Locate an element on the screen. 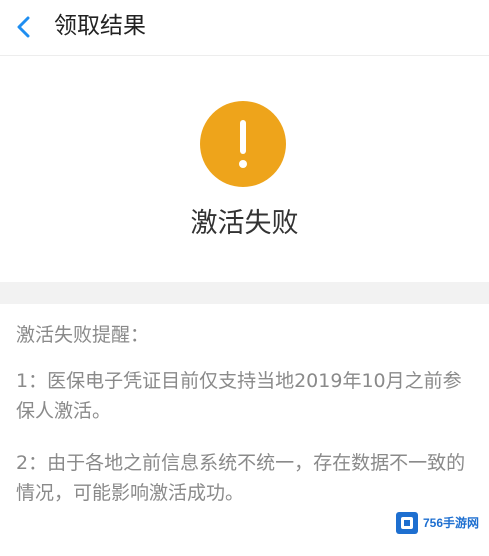 This screenshot has height=556, width=489. navigation-bar: 领取结果 is located at coordinates (244, 28).